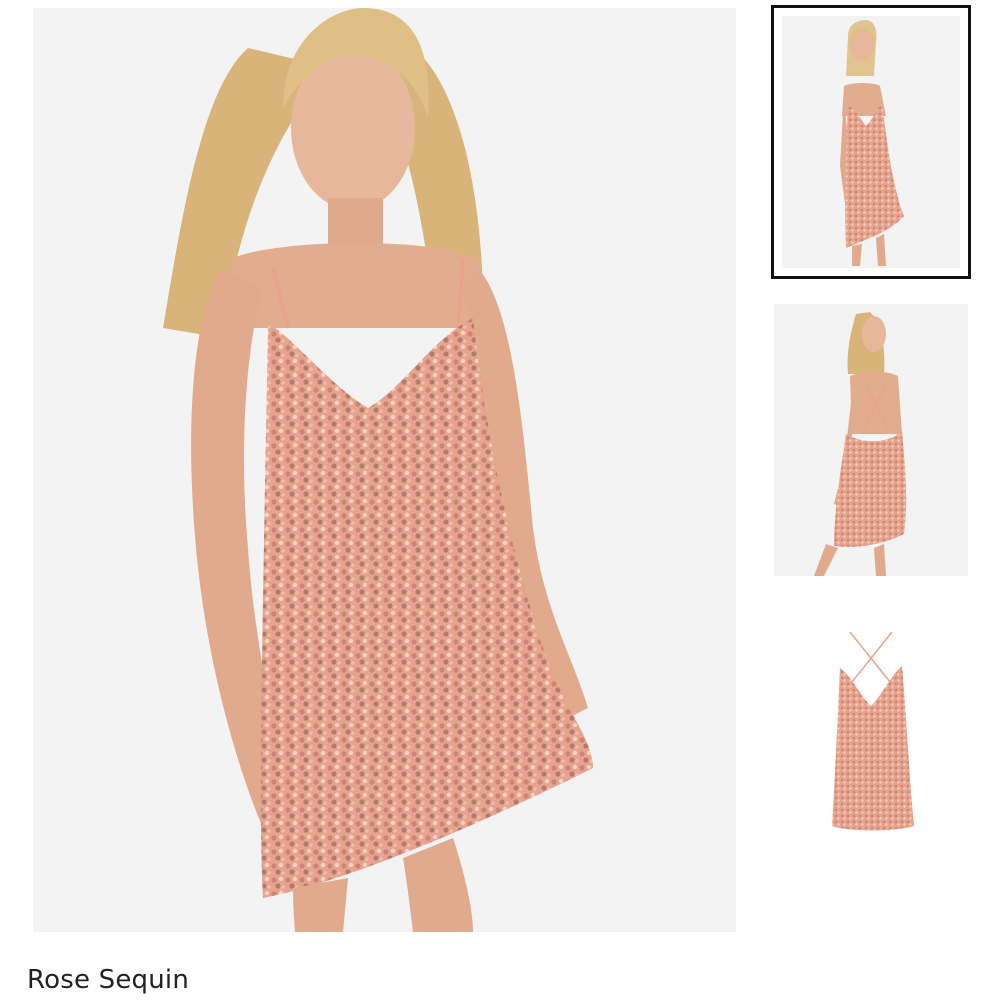 The width and height of the screenshot is (1000, 1000). Describe the element at coordinates (871, 440) in the screenshot. I see `thumbnail-model-back` at that location.